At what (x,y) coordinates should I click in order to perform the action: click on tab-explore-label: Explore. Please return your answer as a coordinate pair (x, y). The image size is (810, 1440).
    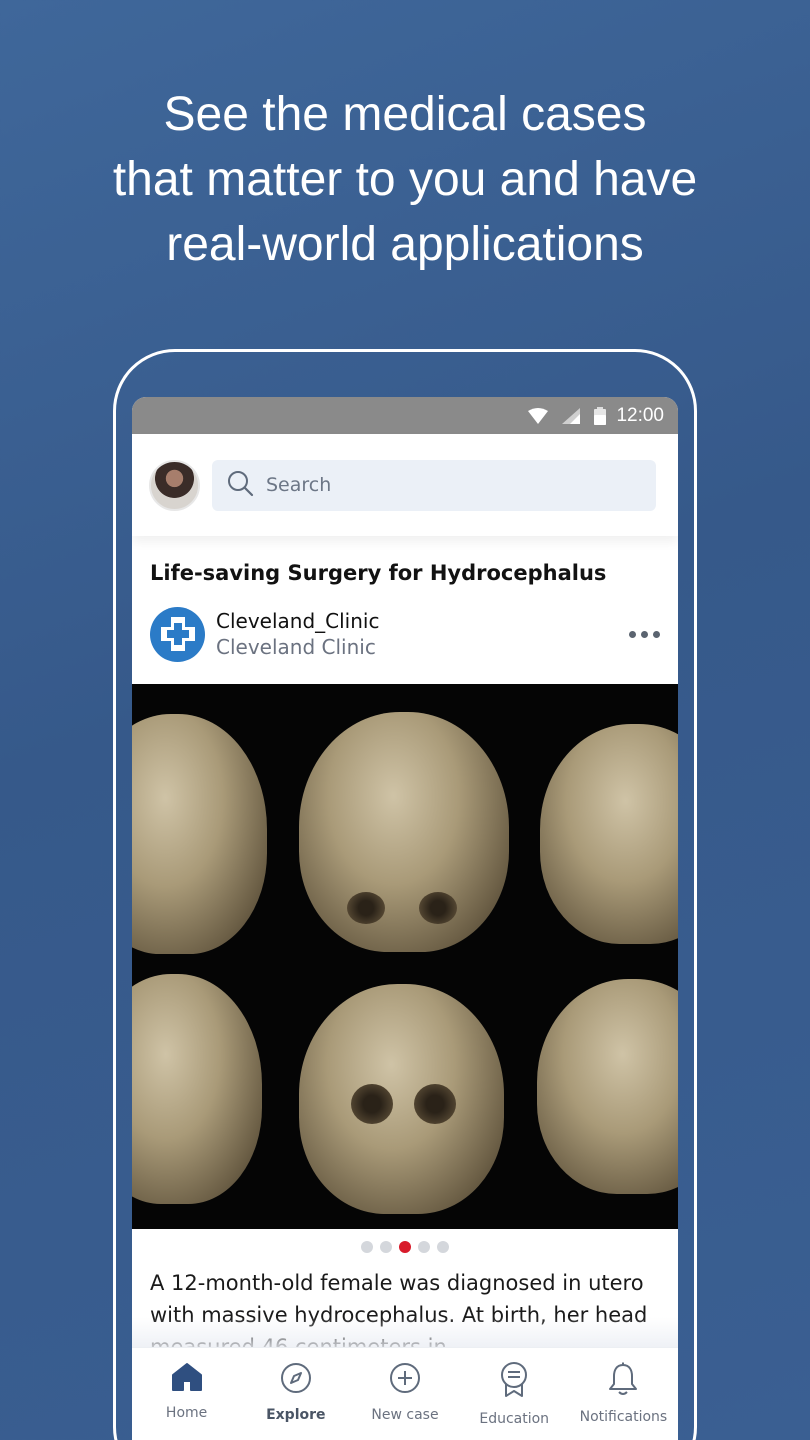
    Looking at the image, I should click on (296, 1415).